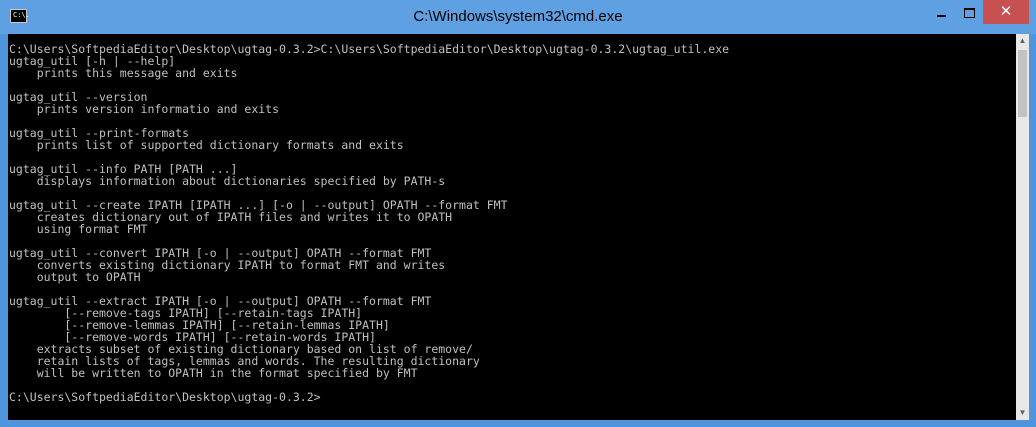  I want to click on maximize-button, so click(969, 12).